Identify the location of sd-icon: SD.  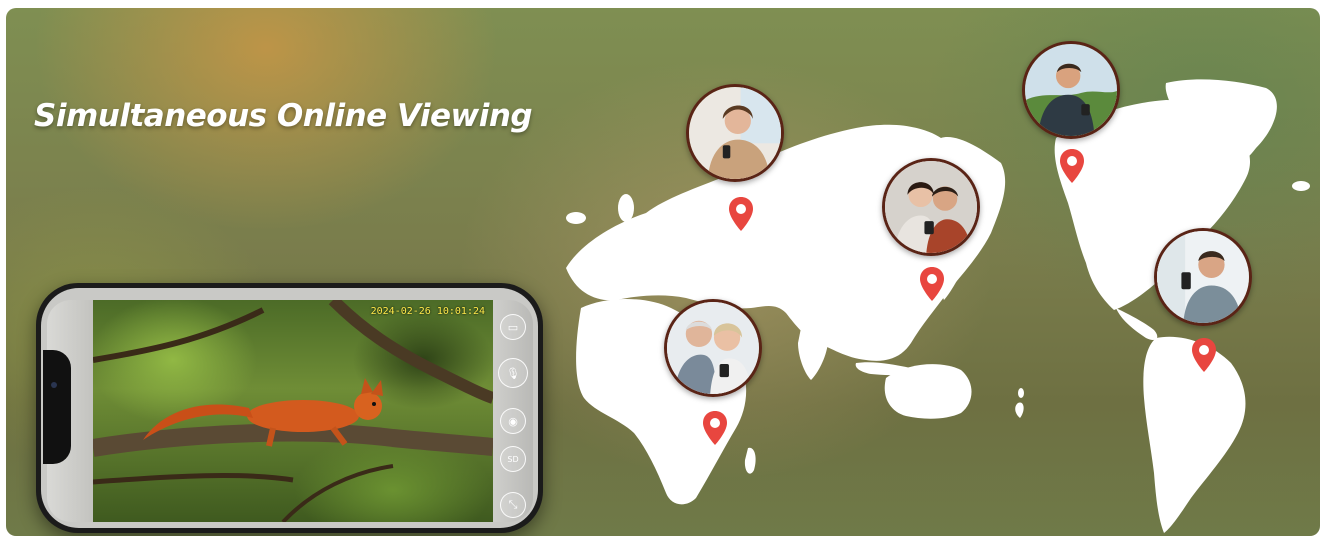
(513, 459).